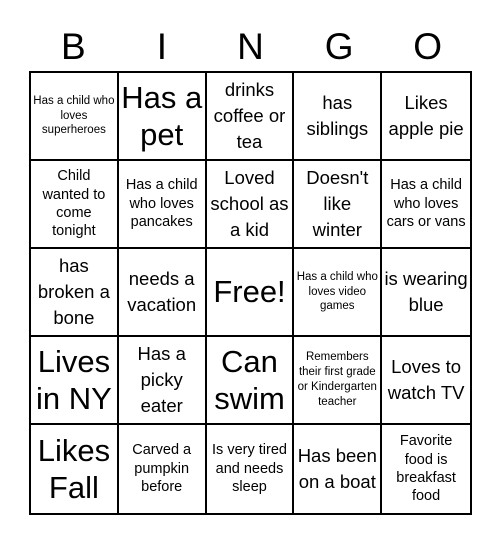 This screenshot has width=501, height=544. I want to click on bingo-cell: Likes apple pie, so click(426, 117).